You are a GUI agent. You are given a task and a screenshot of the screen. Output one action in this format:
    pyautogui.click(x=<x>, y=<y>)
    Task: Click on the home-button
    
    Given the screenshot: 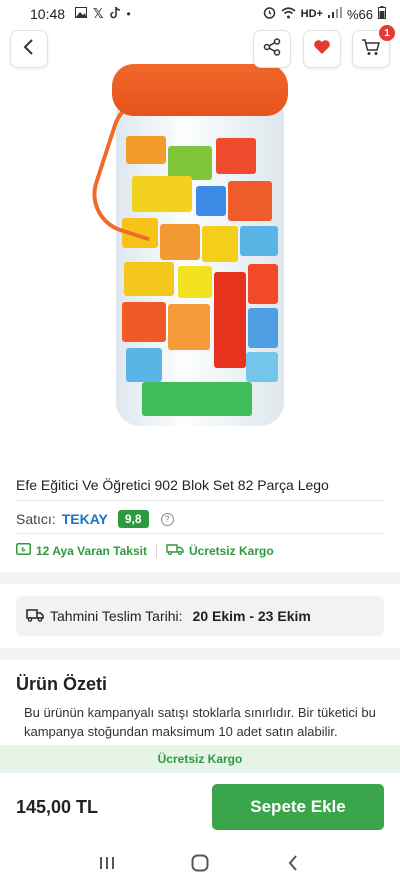 What is the action you would take?
    pyautogui.click(x=200, y=865)
    